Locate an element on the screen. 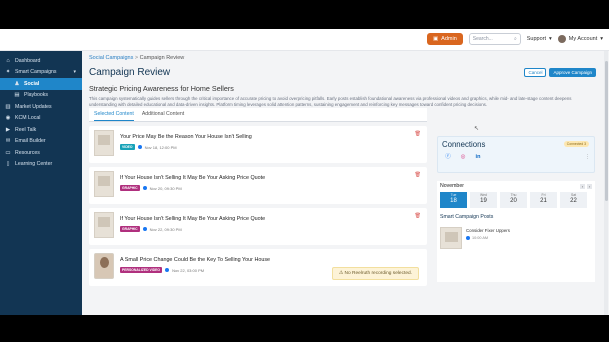  tab-additional-content: Additional Content is located at coordinates (163, 116).